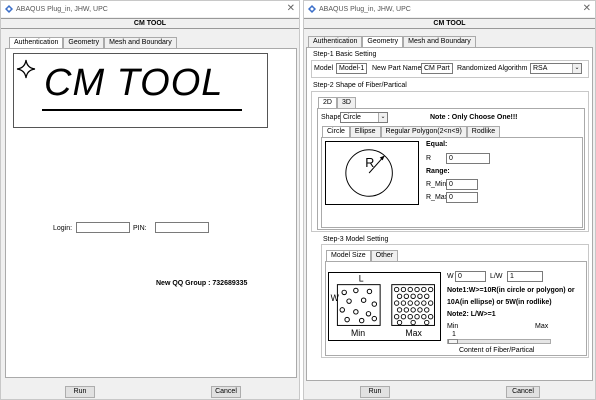  Describe the element at coordinates (361, 279) in the screenshot. I see `diagram-l-label: L` at that location.